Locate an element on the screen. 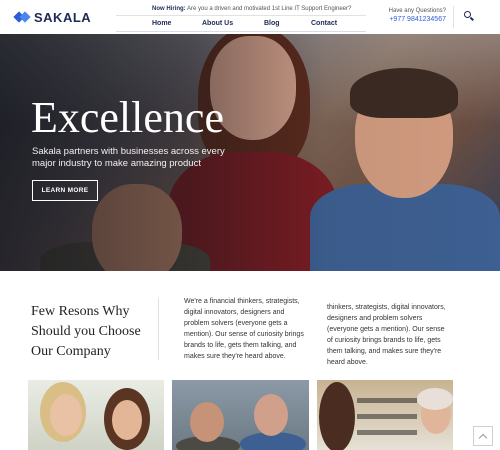 The width and height of the screenshot is (500, 450). header-vertical-divider is located at coordinates (453, 17).